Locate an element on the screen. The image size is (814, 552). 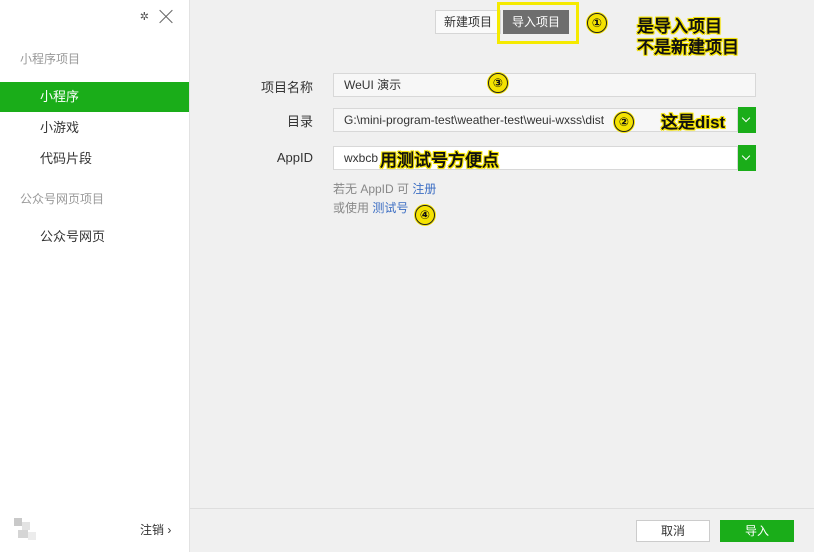
annotation-note-dist: 这是dist is located at coordinates (693, 122).